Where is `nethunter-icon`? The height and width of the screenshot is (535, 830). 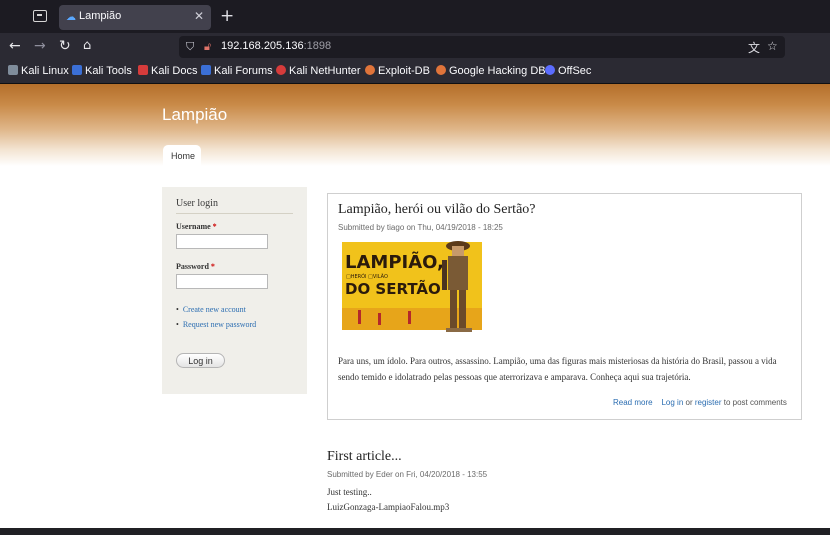 nethunter-icon is located at coordinates (281, 70).